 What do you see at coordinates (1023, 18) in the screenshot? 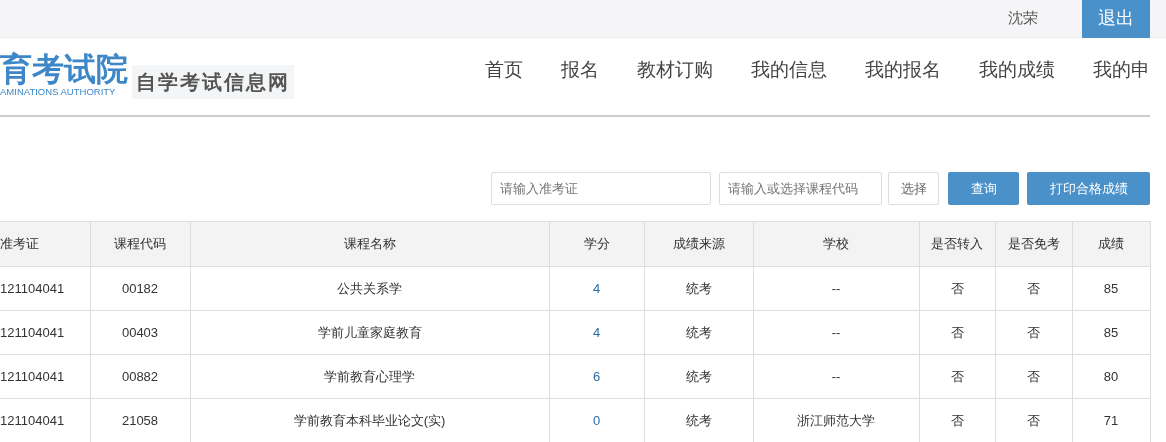
I see `user-name: 沈荣` at bounding box center [1023, 18].